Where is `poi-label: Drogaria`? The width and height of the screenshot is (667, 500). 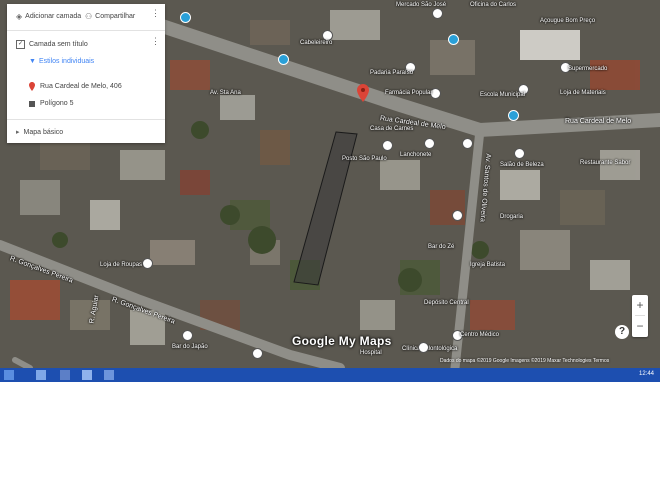 poi-label: Drogaria is located at coordinates (511, 217).